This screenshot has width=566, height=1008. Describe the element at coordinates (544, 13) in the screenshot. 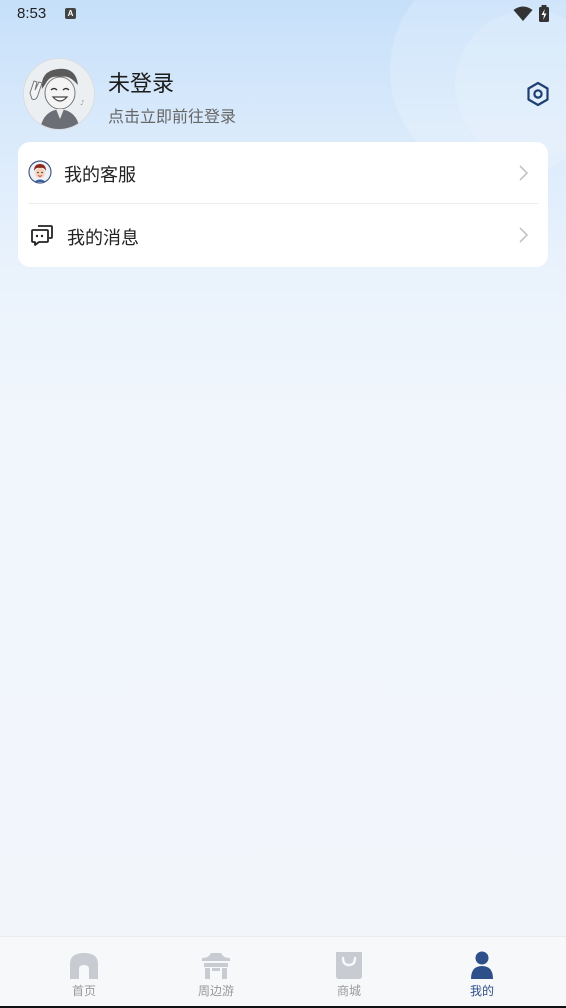

I see `battery-charging-icon` at that location.